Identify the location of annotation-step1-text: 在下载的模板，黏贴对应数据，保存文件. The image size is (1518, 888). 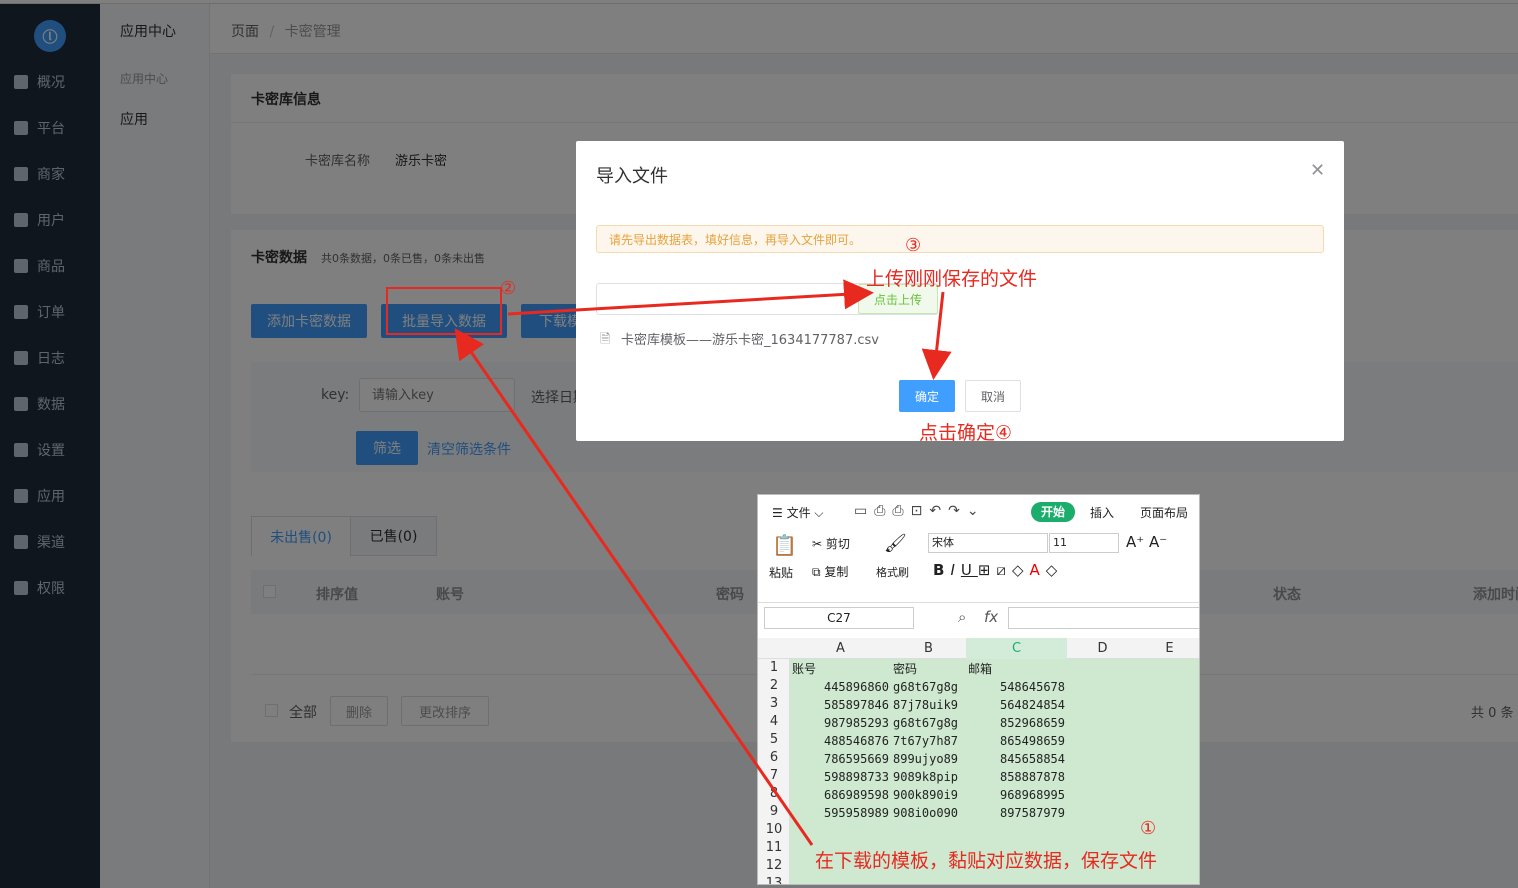
(986, 861).